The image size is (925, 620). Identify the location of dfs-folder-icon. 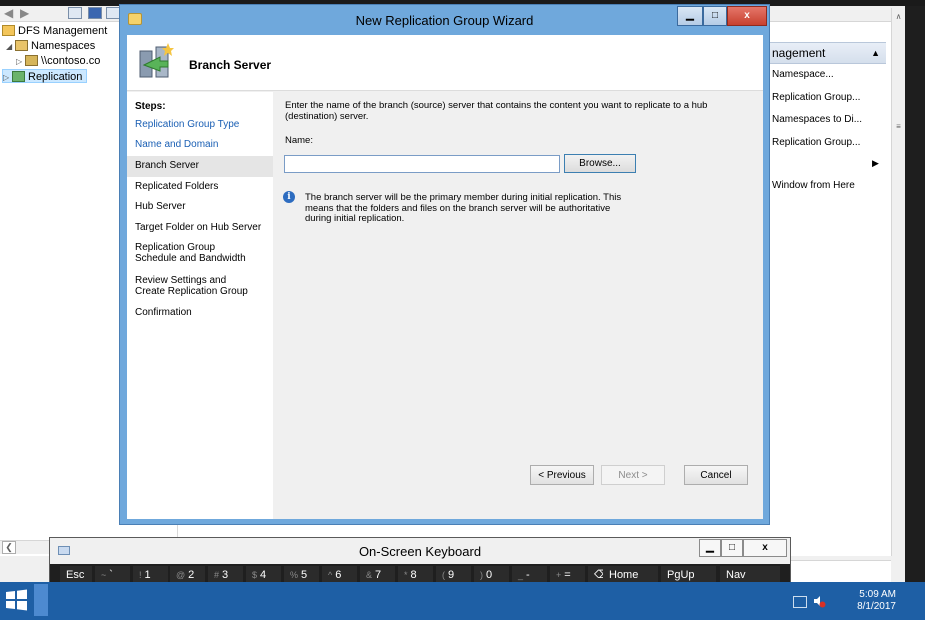
(8, 30).